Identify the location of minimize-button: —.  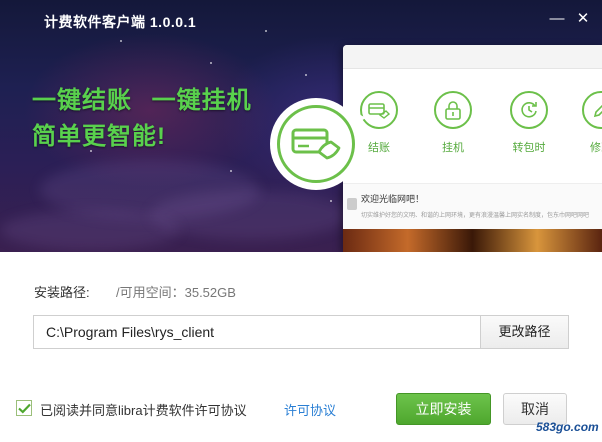
(557, 19).